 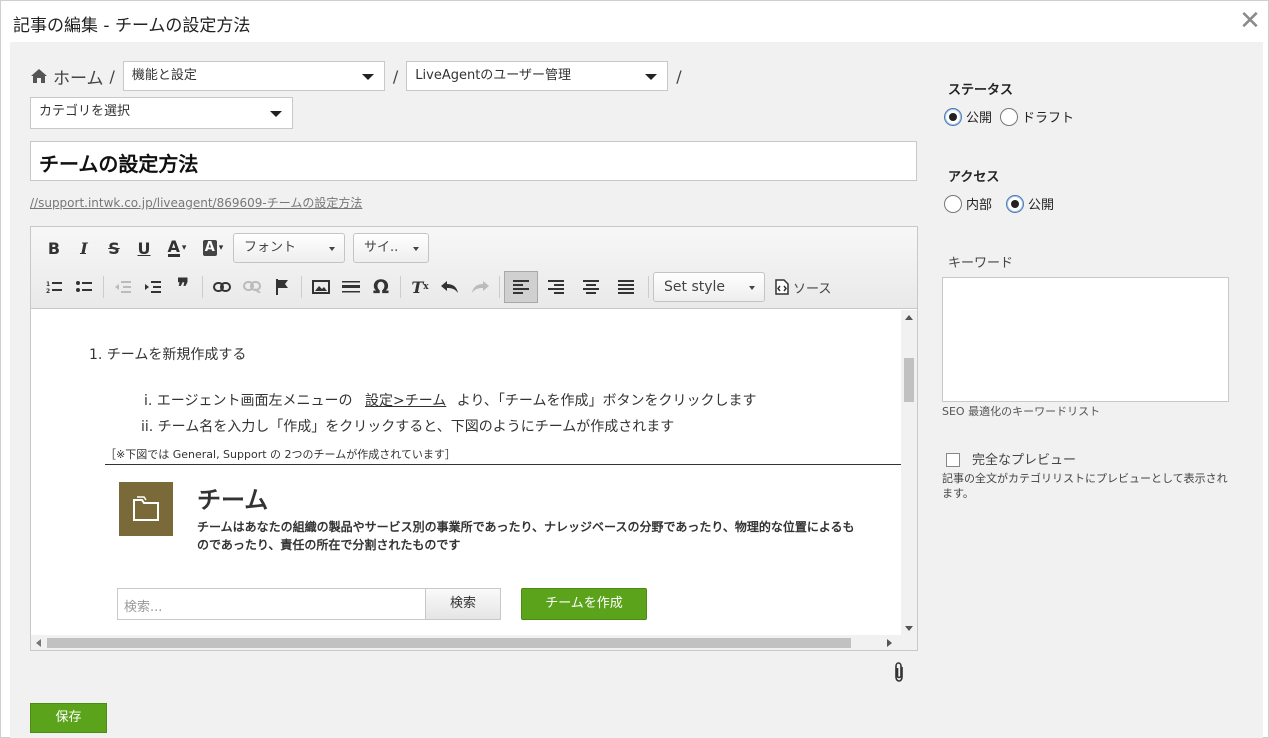 I want to click on bold-icon: B, so click(x=54, y=248).